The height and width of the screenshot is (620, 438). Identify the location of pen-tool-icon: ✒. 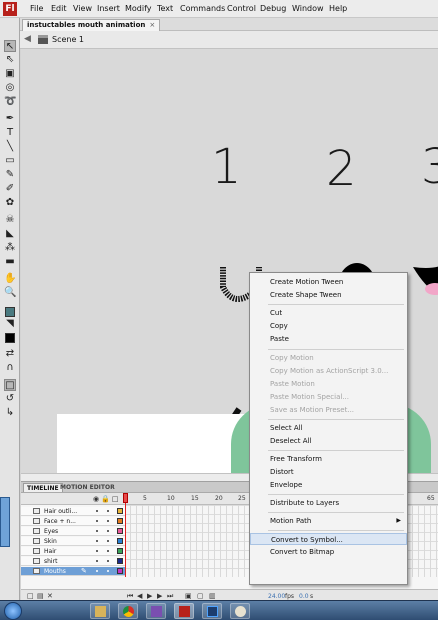
(10, 119).